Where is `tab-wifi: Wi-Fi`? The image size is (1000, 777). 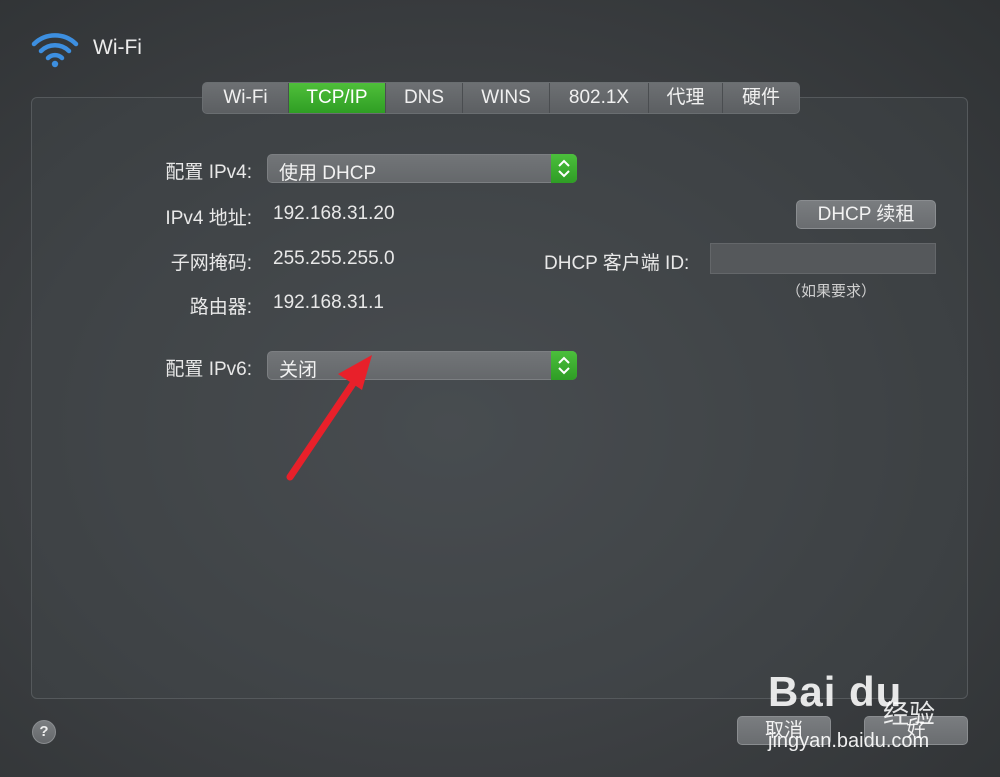 tab-wifi: Wi-Fi is located at coordinates (246, 98).